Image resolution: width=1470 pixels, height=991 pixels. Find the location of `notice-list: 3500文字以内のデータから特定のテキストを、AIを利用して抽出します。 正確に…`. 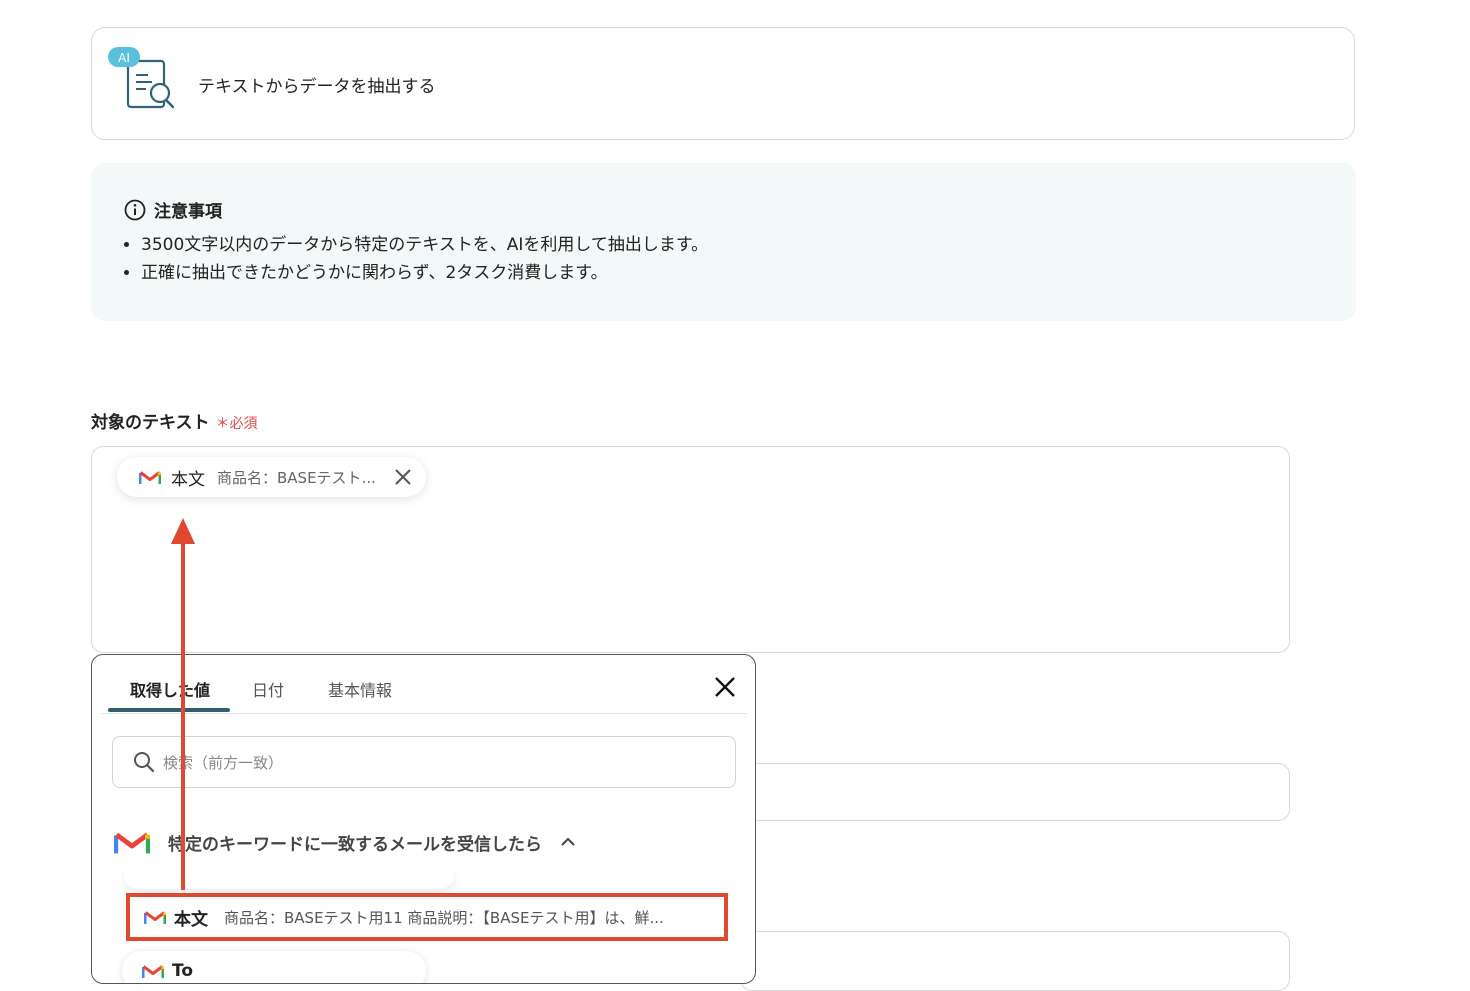

notice-list: 3500文字以内のデータから特定のテキストを、AIを利用して抽出します。 正確に… is located at coordinates (410, 259).